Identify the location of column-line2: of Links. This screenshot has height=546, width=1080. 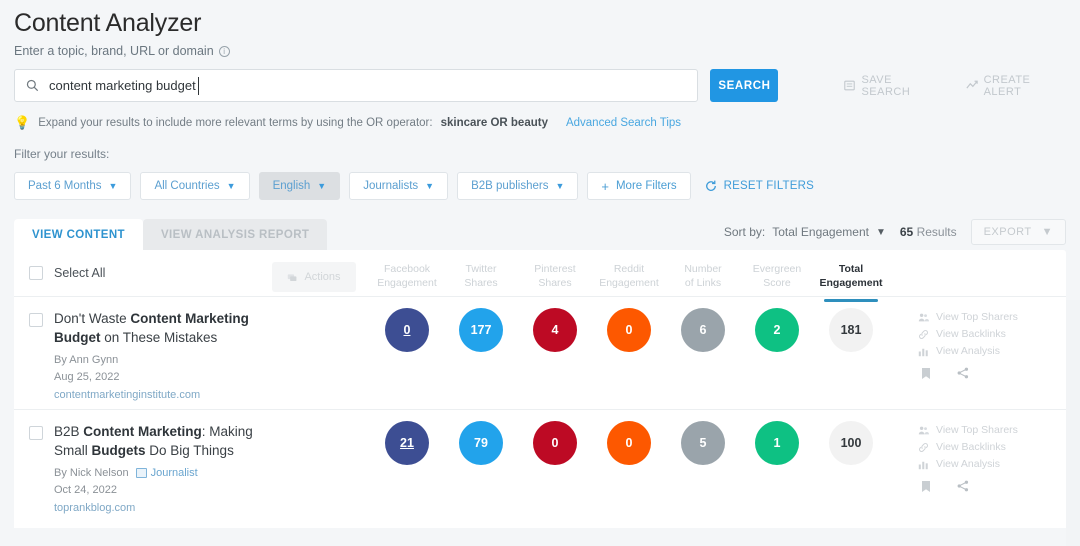
(703, 283).